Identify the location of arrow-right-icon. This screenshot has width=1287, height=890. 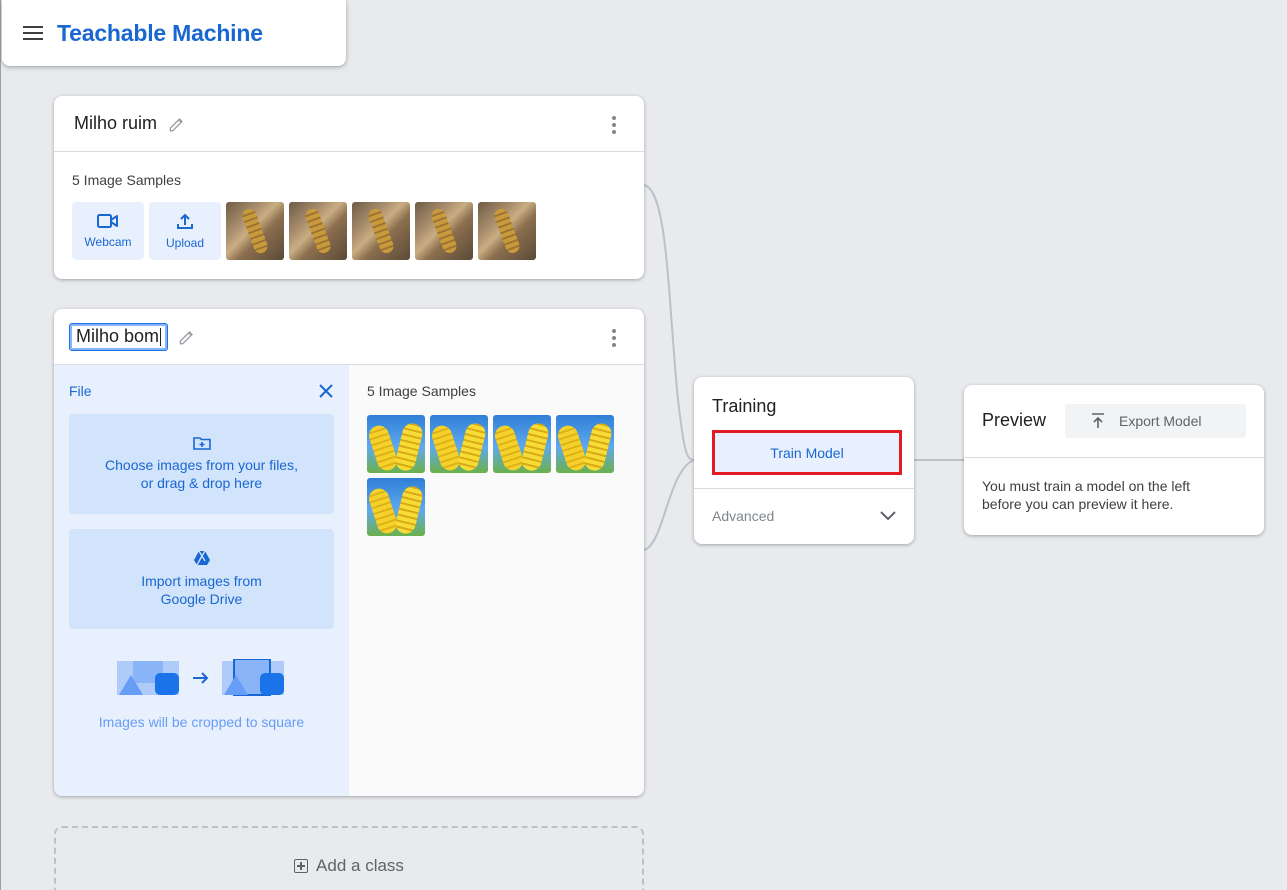
(201, 678).